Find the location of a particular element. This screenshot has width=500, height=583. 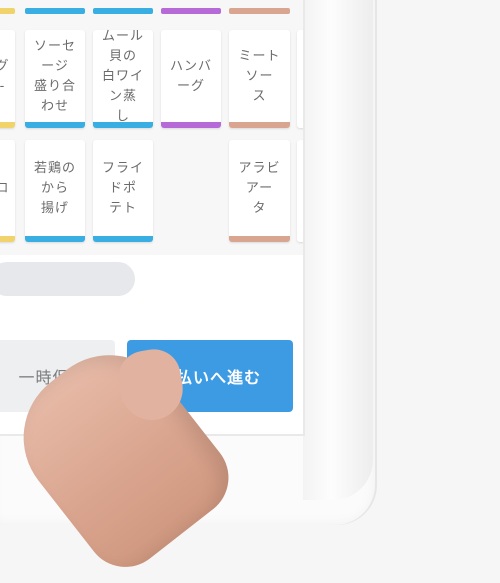

menu-item-tile: グ - is located at coordinates (7, 79).